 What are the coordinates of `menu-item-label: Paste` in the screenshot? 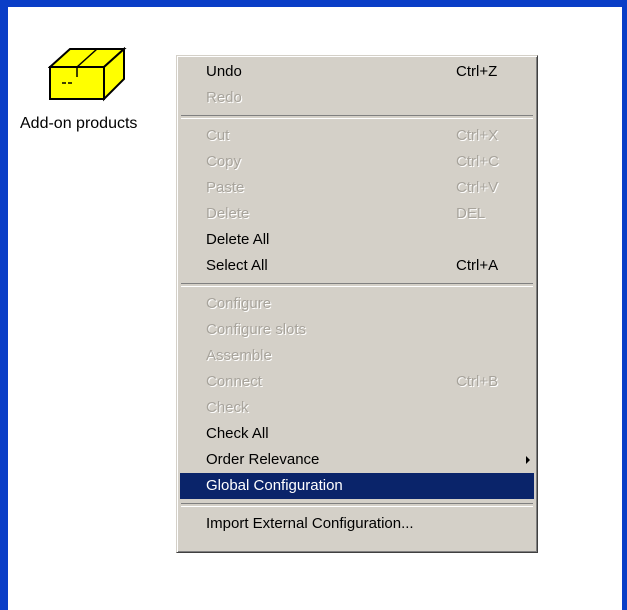 It's located at (225, 187).